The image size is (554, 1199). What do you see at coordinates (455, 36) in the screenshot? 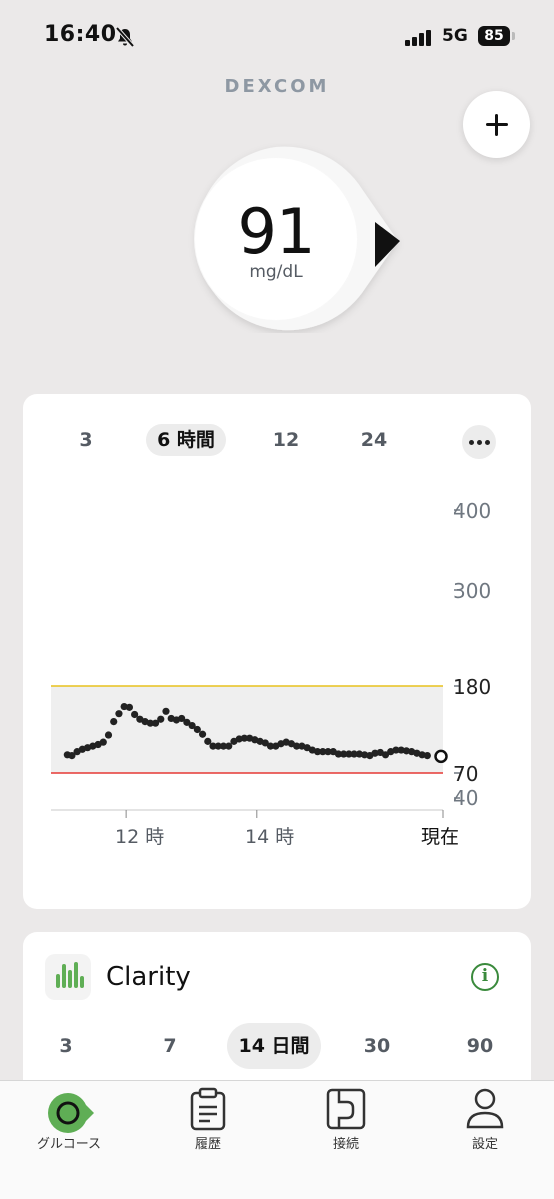
I see `network-type: 5G` at bounding box center [455, 36].